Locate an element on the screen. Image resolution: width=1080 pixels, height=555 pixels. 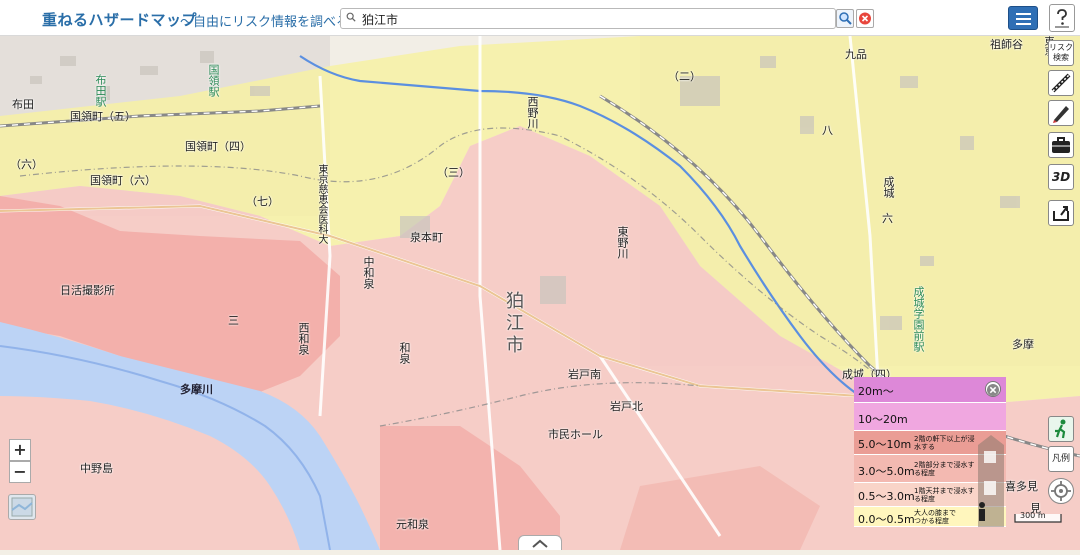
label-nikkatsu: 日活撮影所 is located at coordinates (87, 290).